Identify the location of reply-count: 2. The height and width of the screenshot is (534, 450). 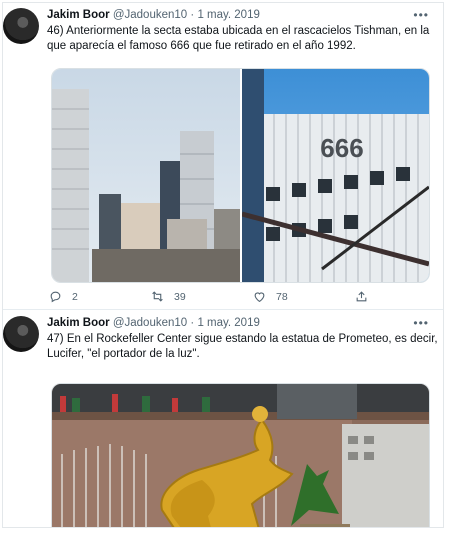
(75, 296).